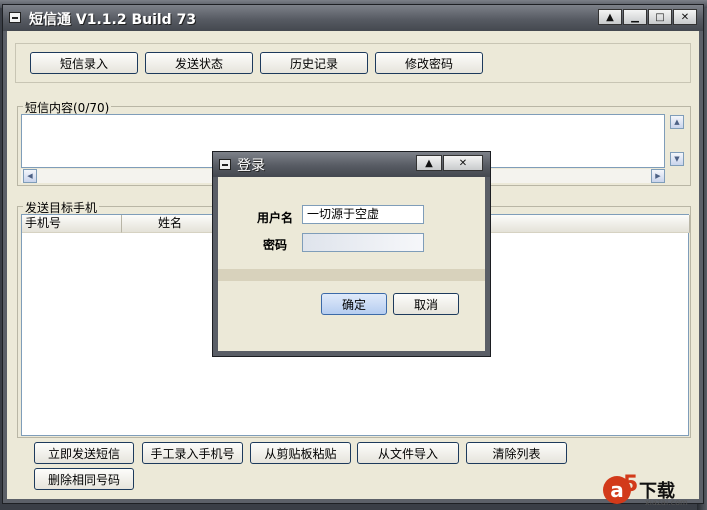 Image resolution: width=707 pixels, height=510 pixels. Describe the element at coordinates (15, 17) in the screenshot. I see `window-menu-icon` at that location.